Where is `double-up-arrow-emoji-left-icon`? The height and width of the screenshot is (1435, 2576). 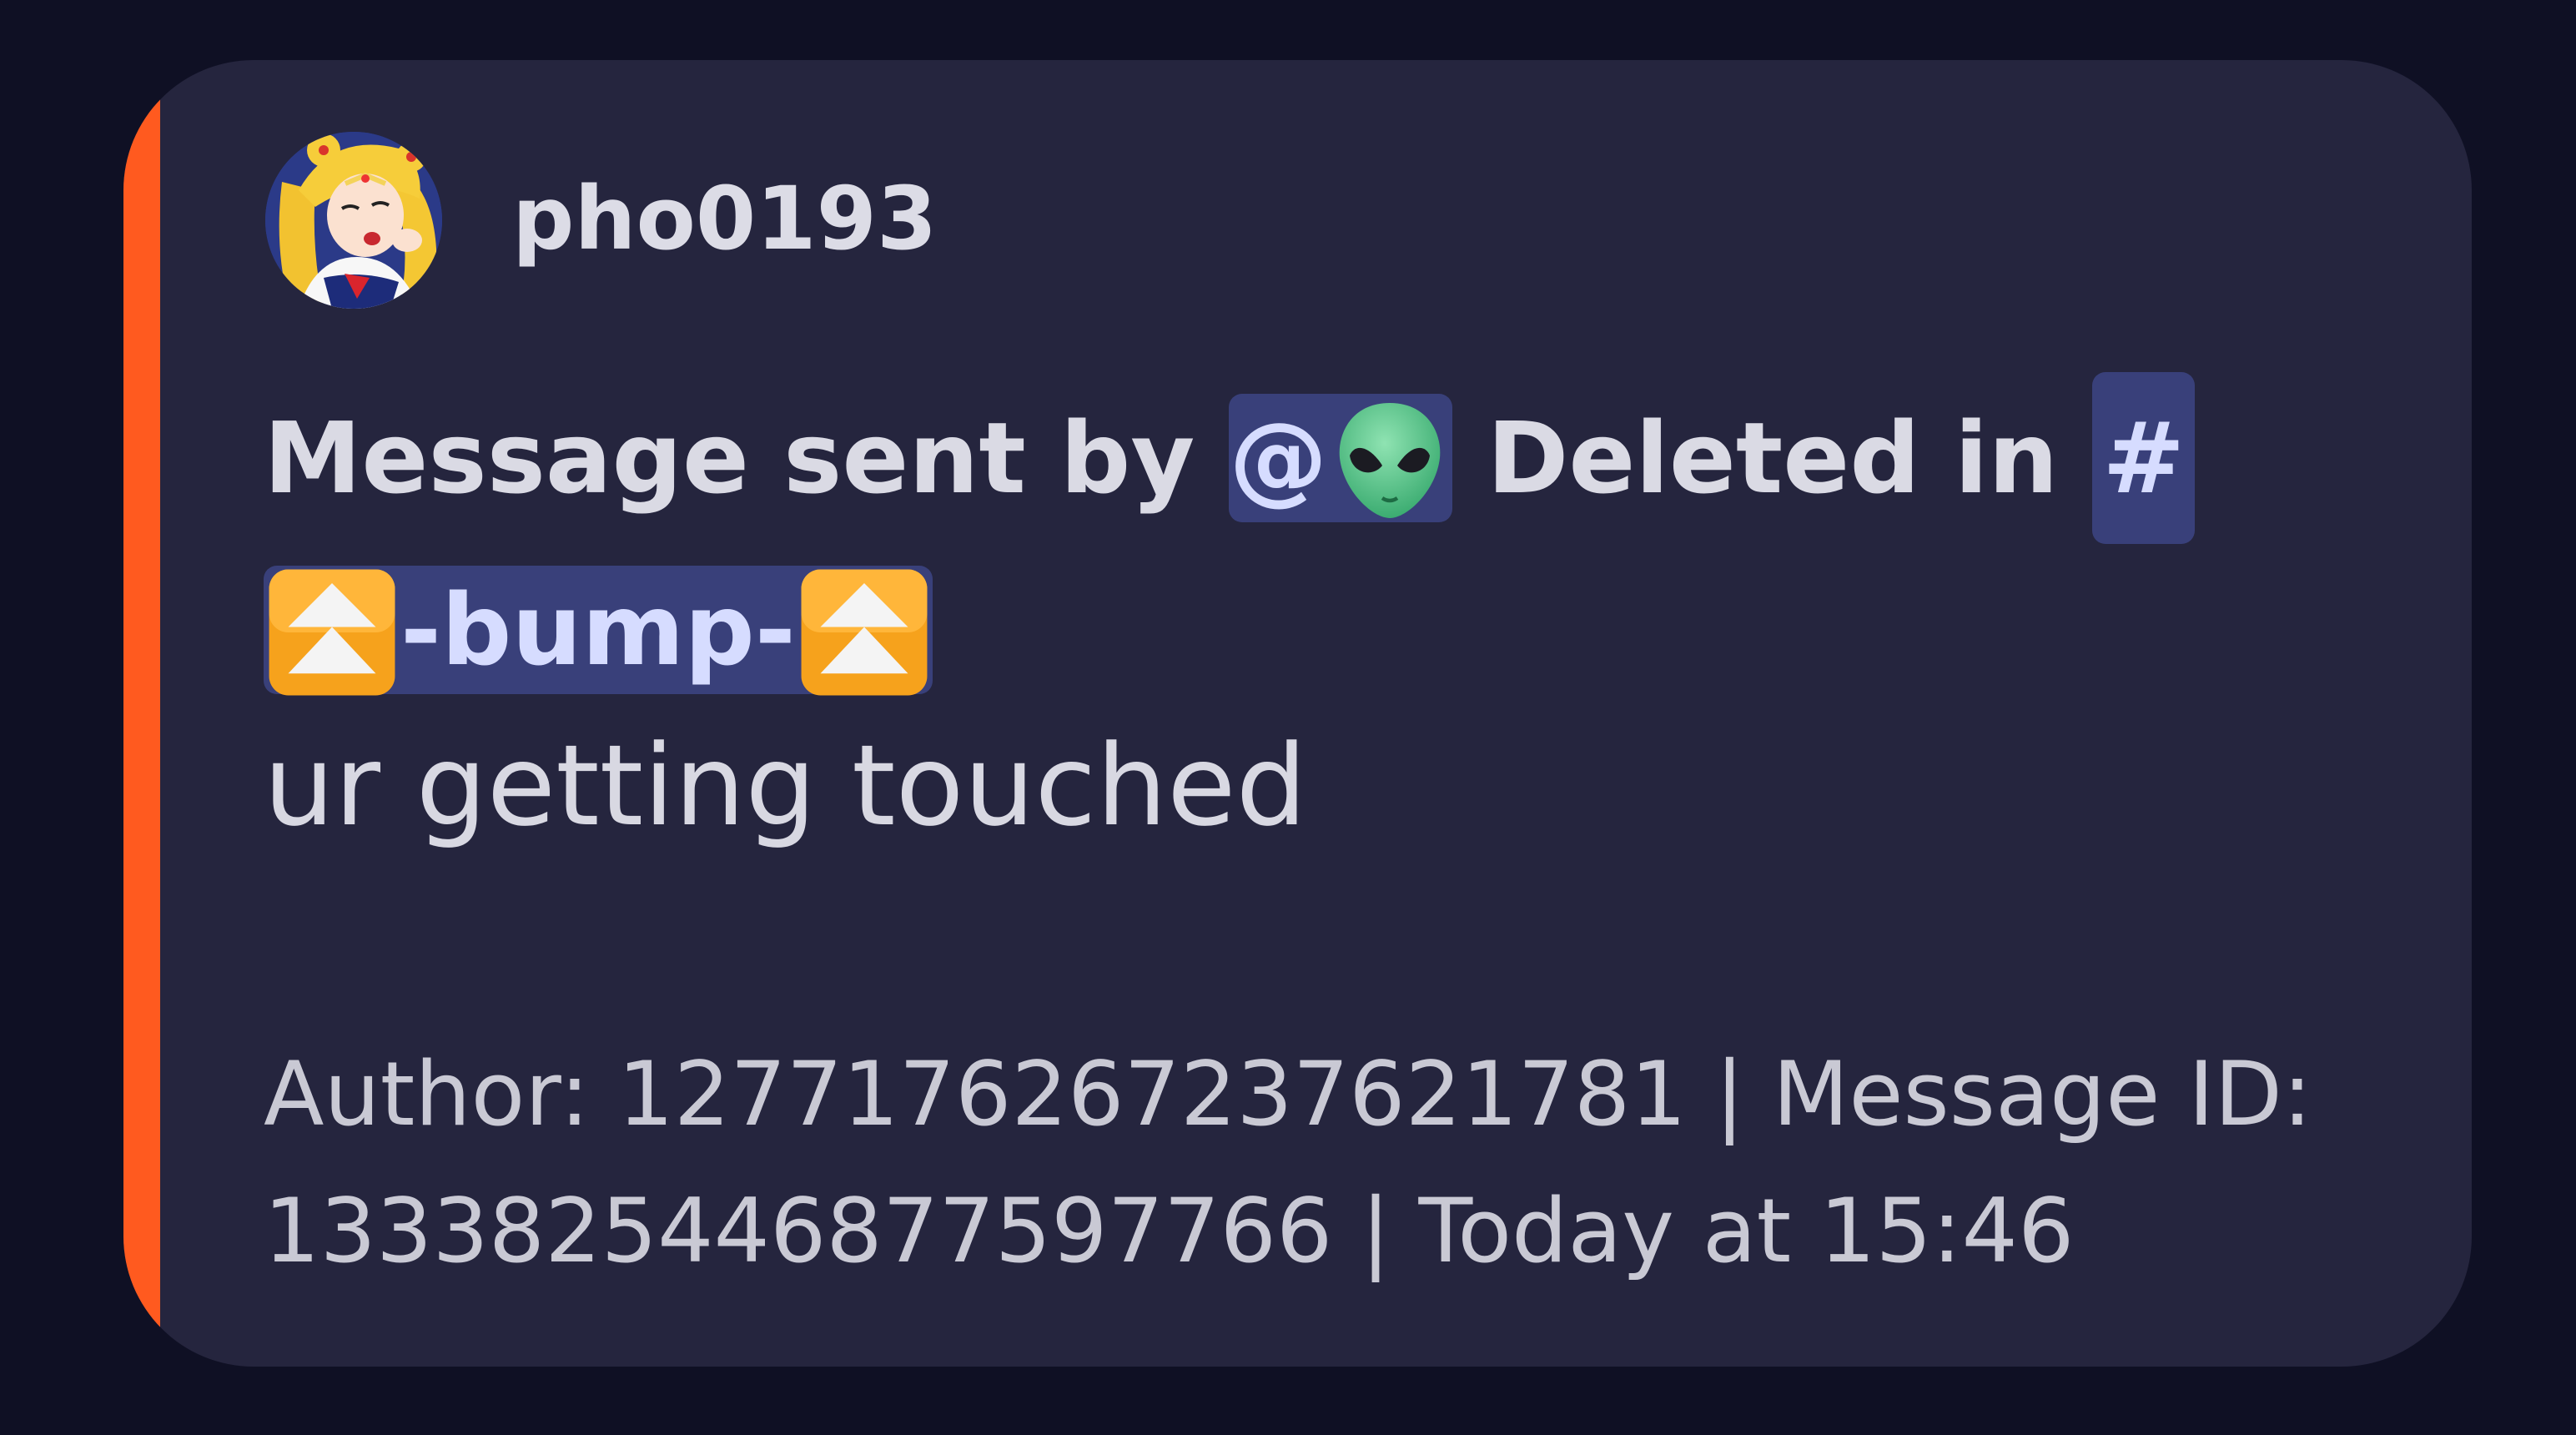 double-up-arrow-emoji-left-icon is located at coordinates (332, 632).